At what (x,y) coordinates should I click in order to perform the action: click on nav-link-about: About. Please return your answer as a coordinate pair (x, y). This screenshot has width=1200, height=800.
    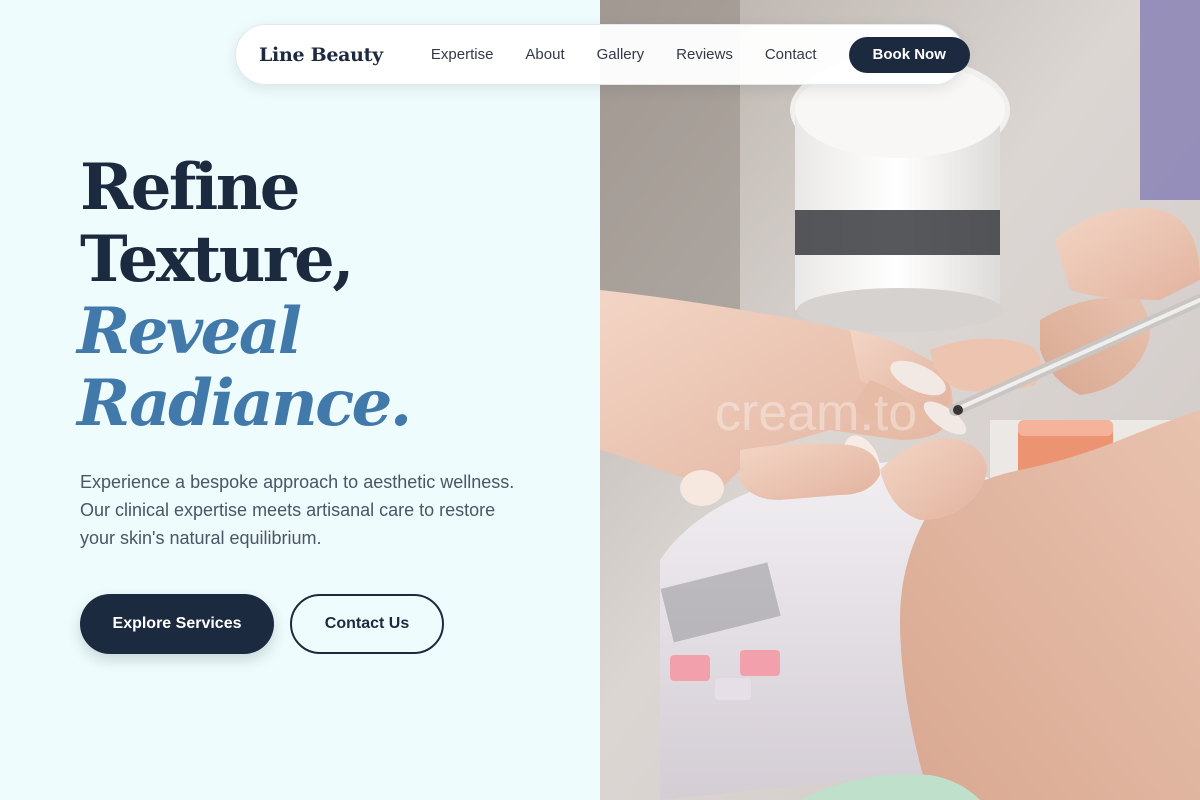
    Looking at the image, I should click on (544, 54).